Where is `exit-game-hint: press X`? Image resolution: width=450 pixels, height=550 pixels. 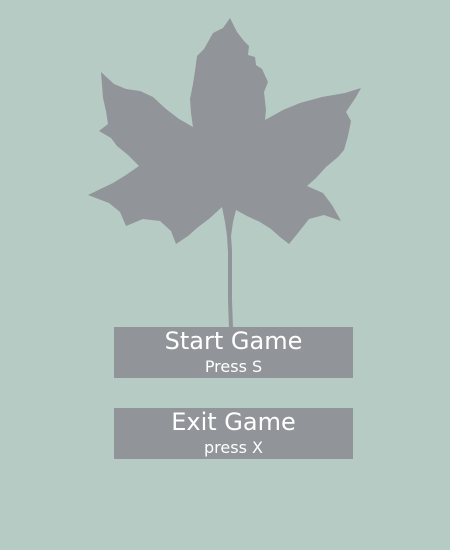
exit-game-hint: press X is located at coordinates (233, 447).